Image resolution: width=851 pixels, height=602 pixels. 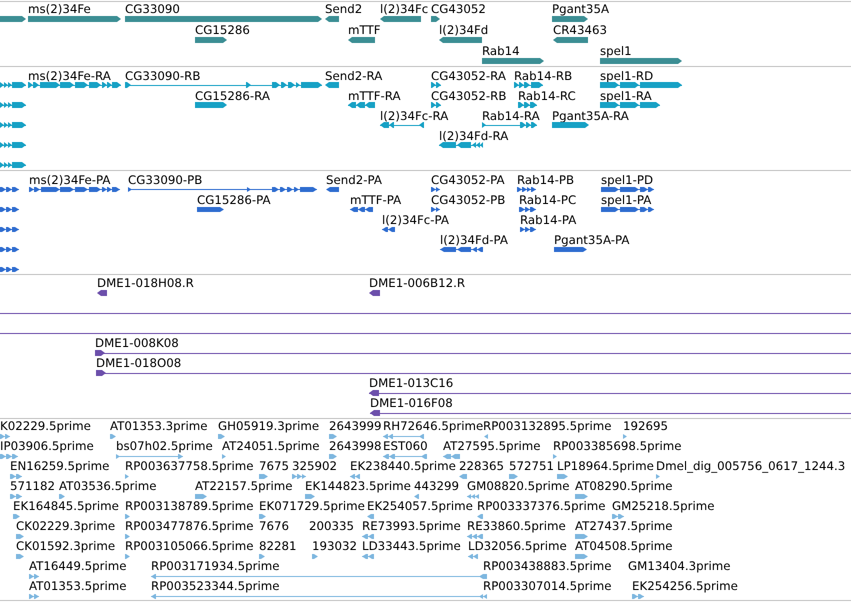 I want to click on protein-name-label: CG43052-PB, so click(x=468, y=200).